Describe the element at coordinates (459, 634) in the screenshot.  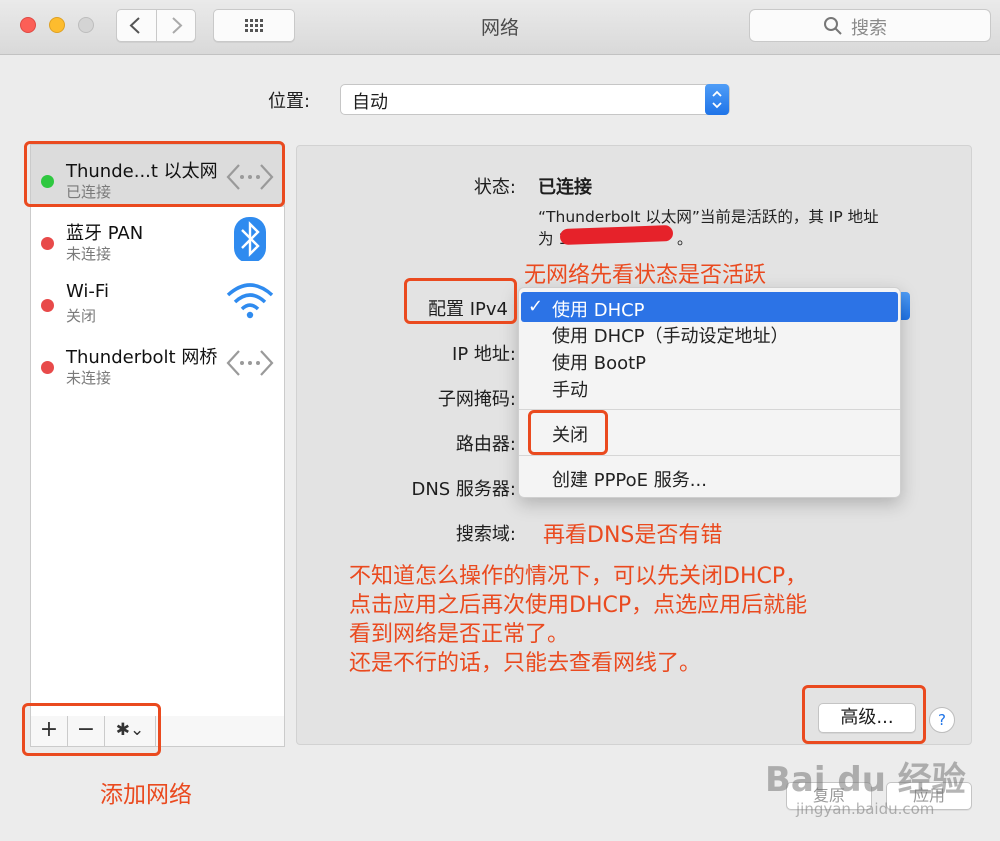
I see `annotation-instruction-line: 看到网络是否正常了。` at that location.